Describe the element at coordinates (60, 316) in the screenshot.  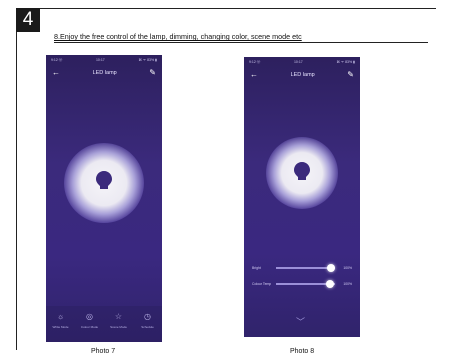
I see `white-mode-icon: ☼` at that location.